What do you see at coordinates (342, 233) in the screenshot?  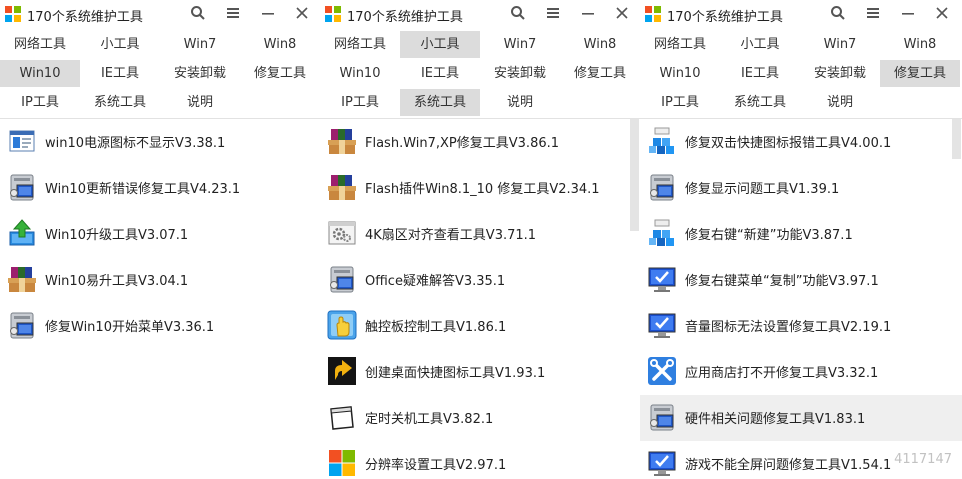 I see `gear-window-icon` at bounding box center [342, 233].